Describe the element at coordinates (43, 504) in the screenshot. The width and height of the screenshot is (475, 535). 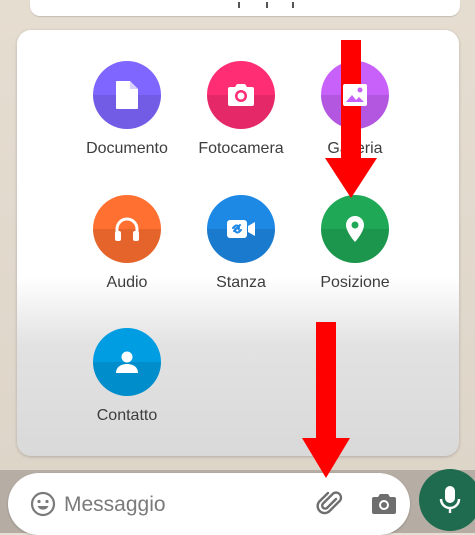
I see `emoji-icon` at that location.